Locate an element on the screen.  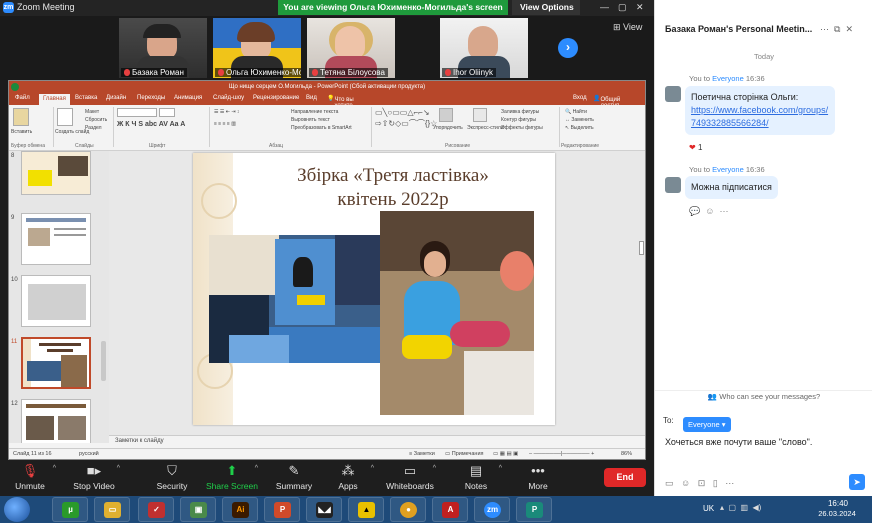
send-button: ➤ is located at coordinates (857, 482).